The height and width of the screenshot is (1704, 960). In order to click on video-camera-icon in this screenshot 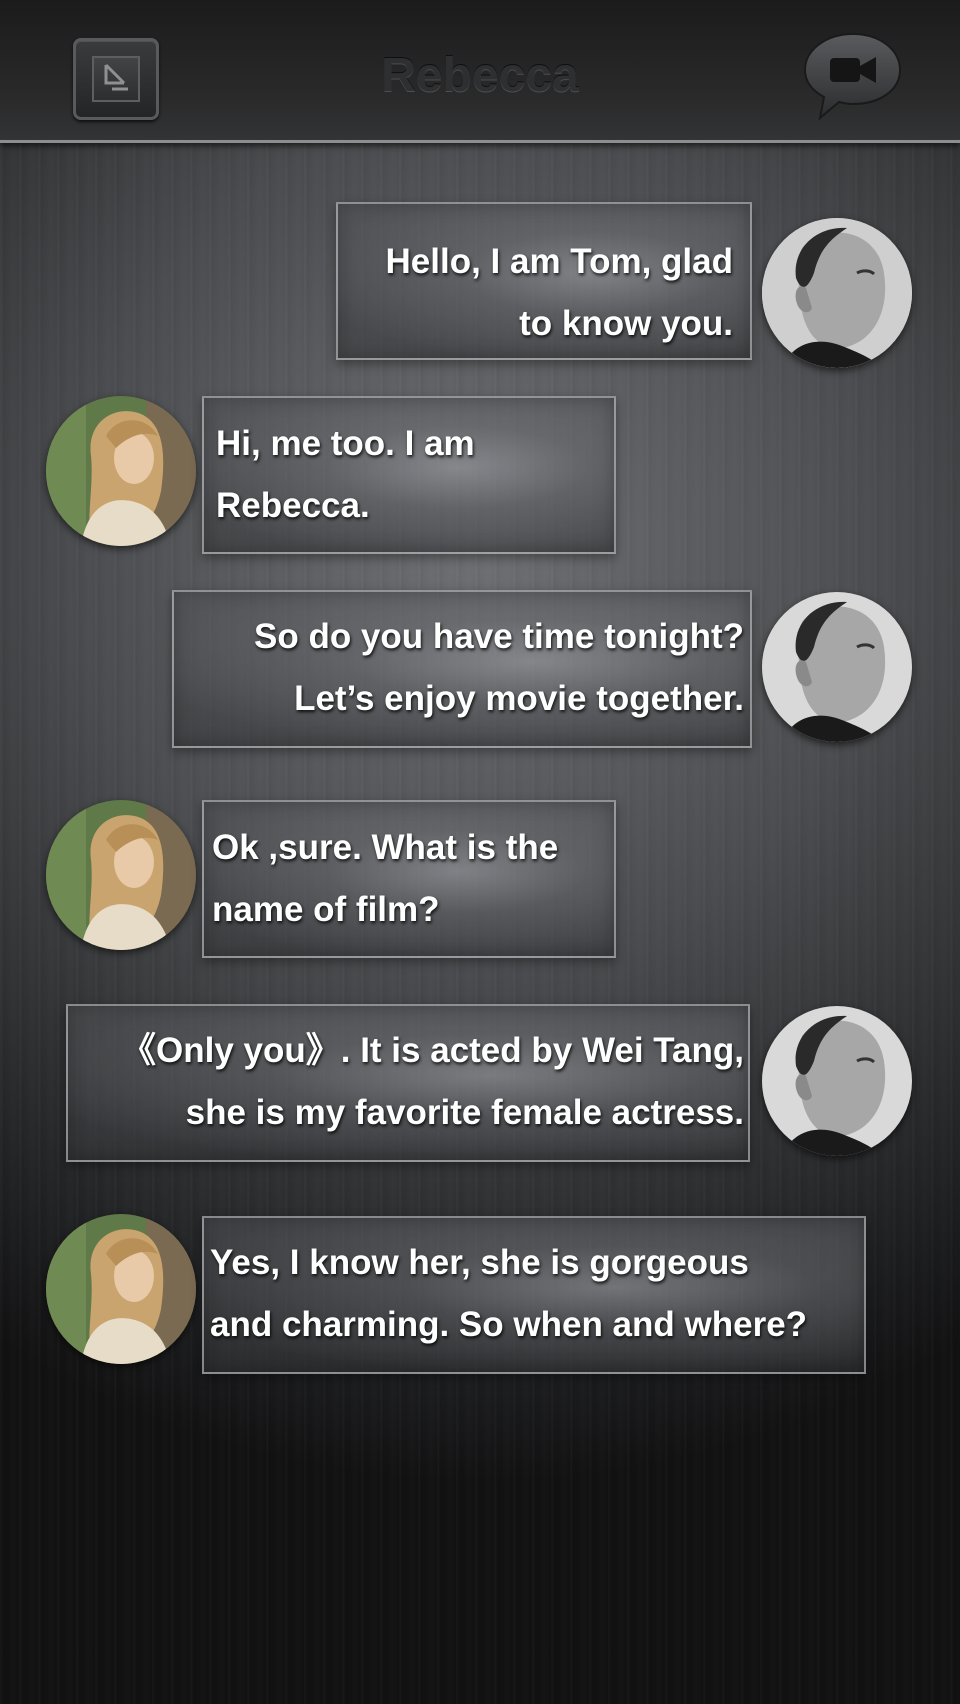, I will do `click(852, 76)`.